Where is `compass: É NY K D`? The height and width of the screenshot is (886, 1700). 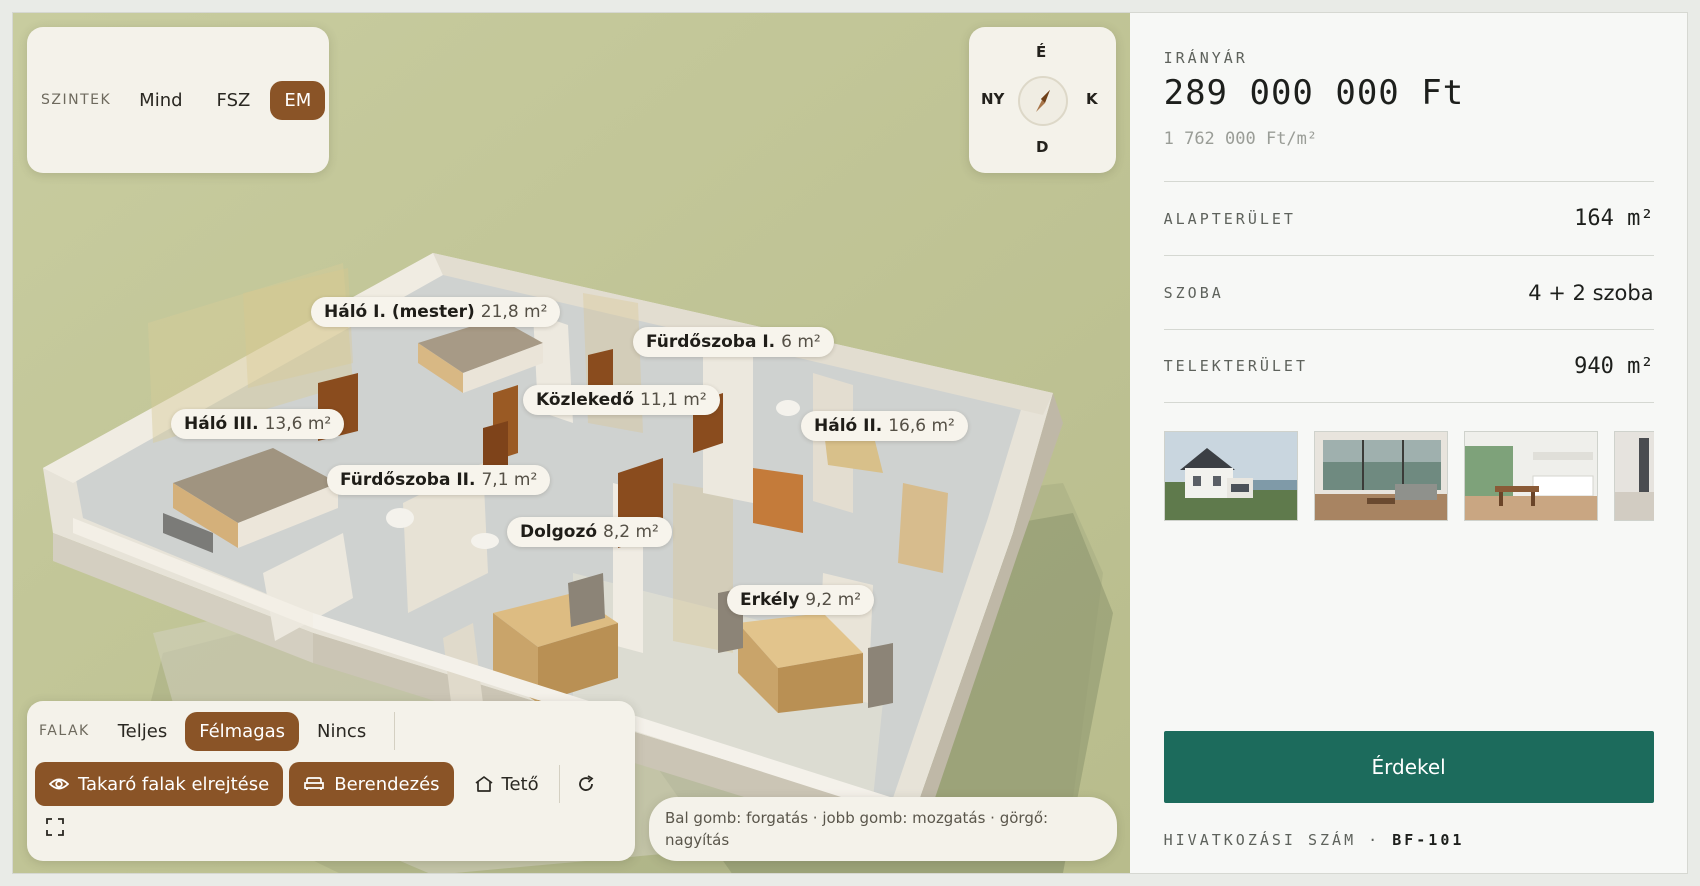
compass: É NY K D is located at coordinates (1042, 100).